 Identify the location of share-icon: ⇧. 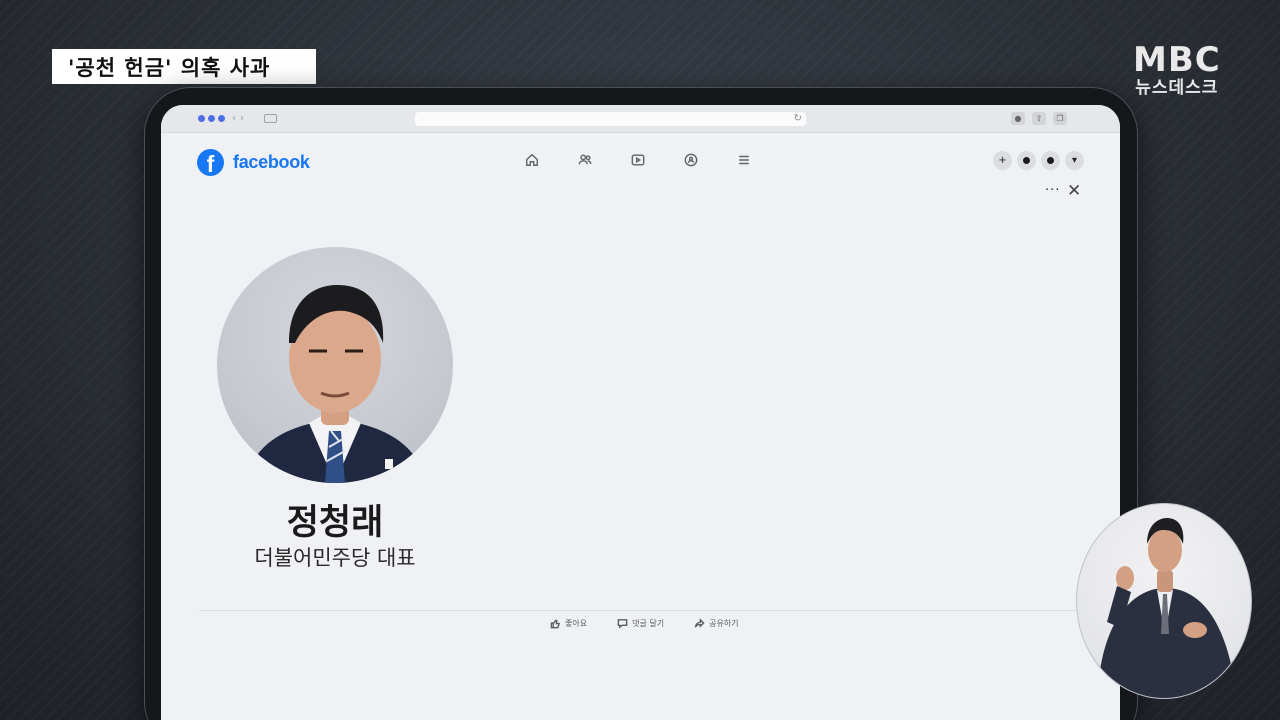
(1039, 118).